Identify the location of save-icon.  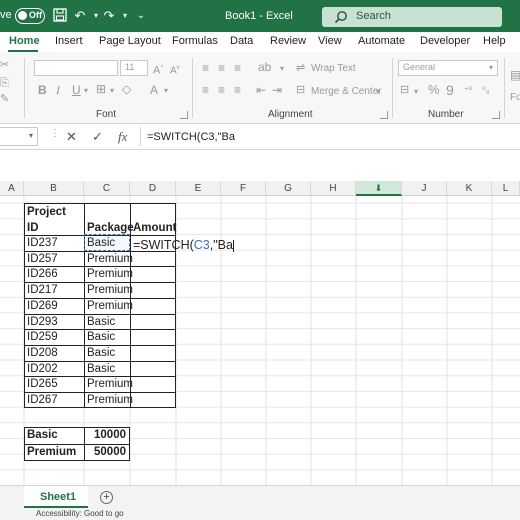
(60, 16).